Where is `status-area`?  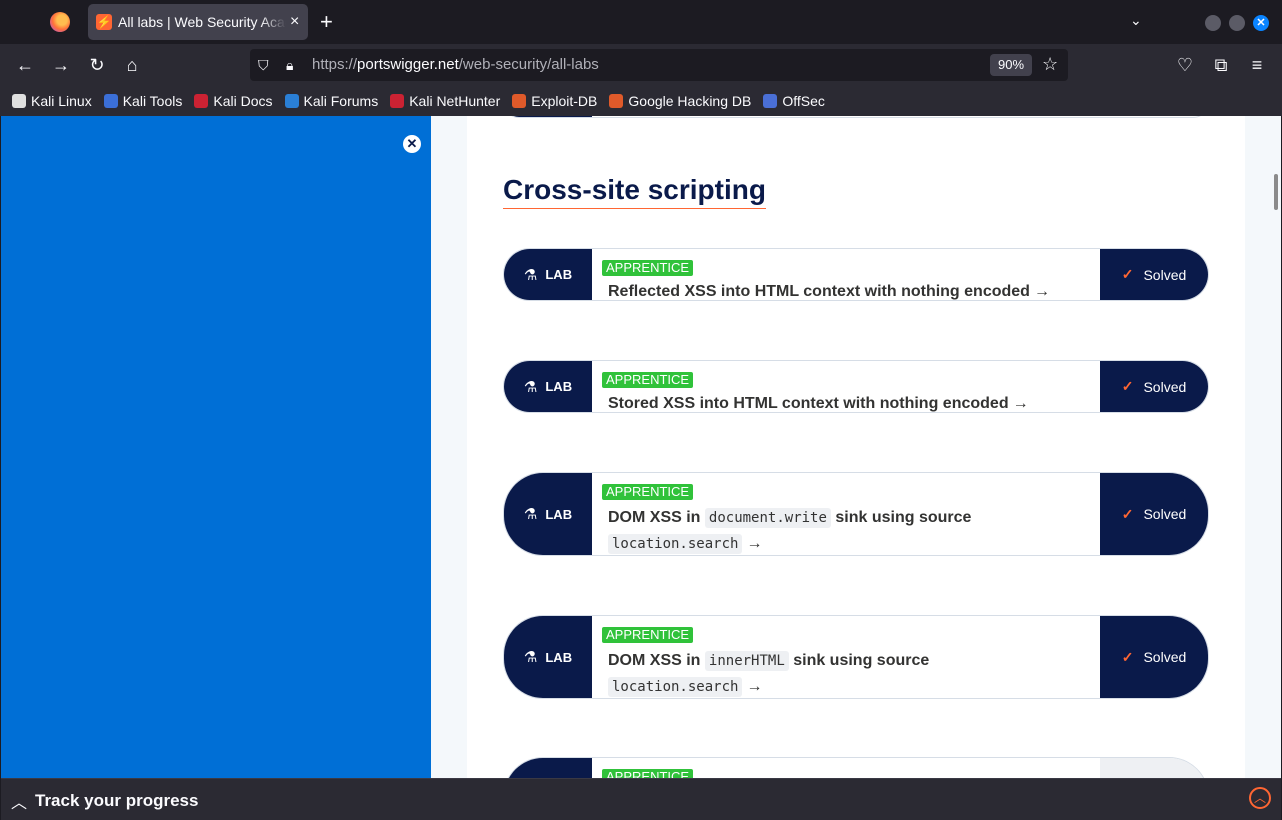
status-area is located at coordinates (1154, 768).